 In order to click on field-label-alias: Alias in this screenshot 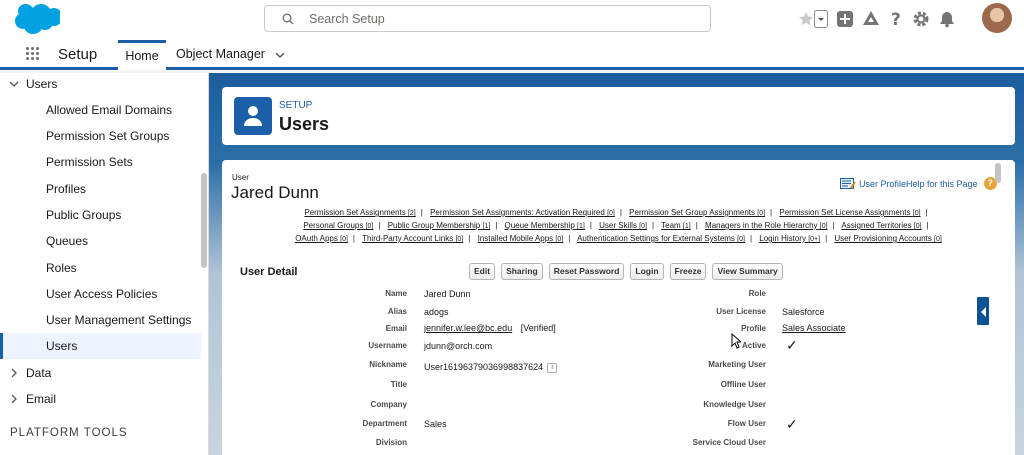, I will do `click(397, 311)`.